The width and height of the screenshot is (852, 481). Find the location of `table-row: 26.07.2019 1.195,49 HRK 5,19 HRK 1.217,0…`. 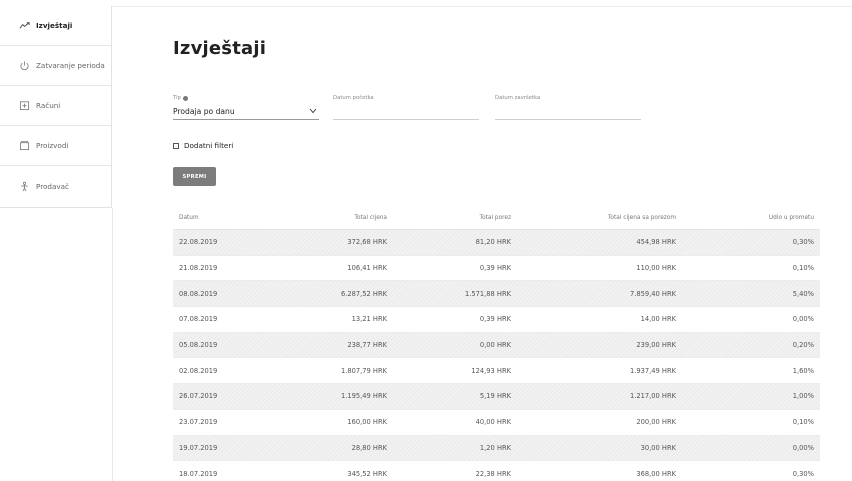

table-row: 26.07.2019 1.195,49 HRK 5,19 HRK 1.217,0… is located at coordinates (496, 397).